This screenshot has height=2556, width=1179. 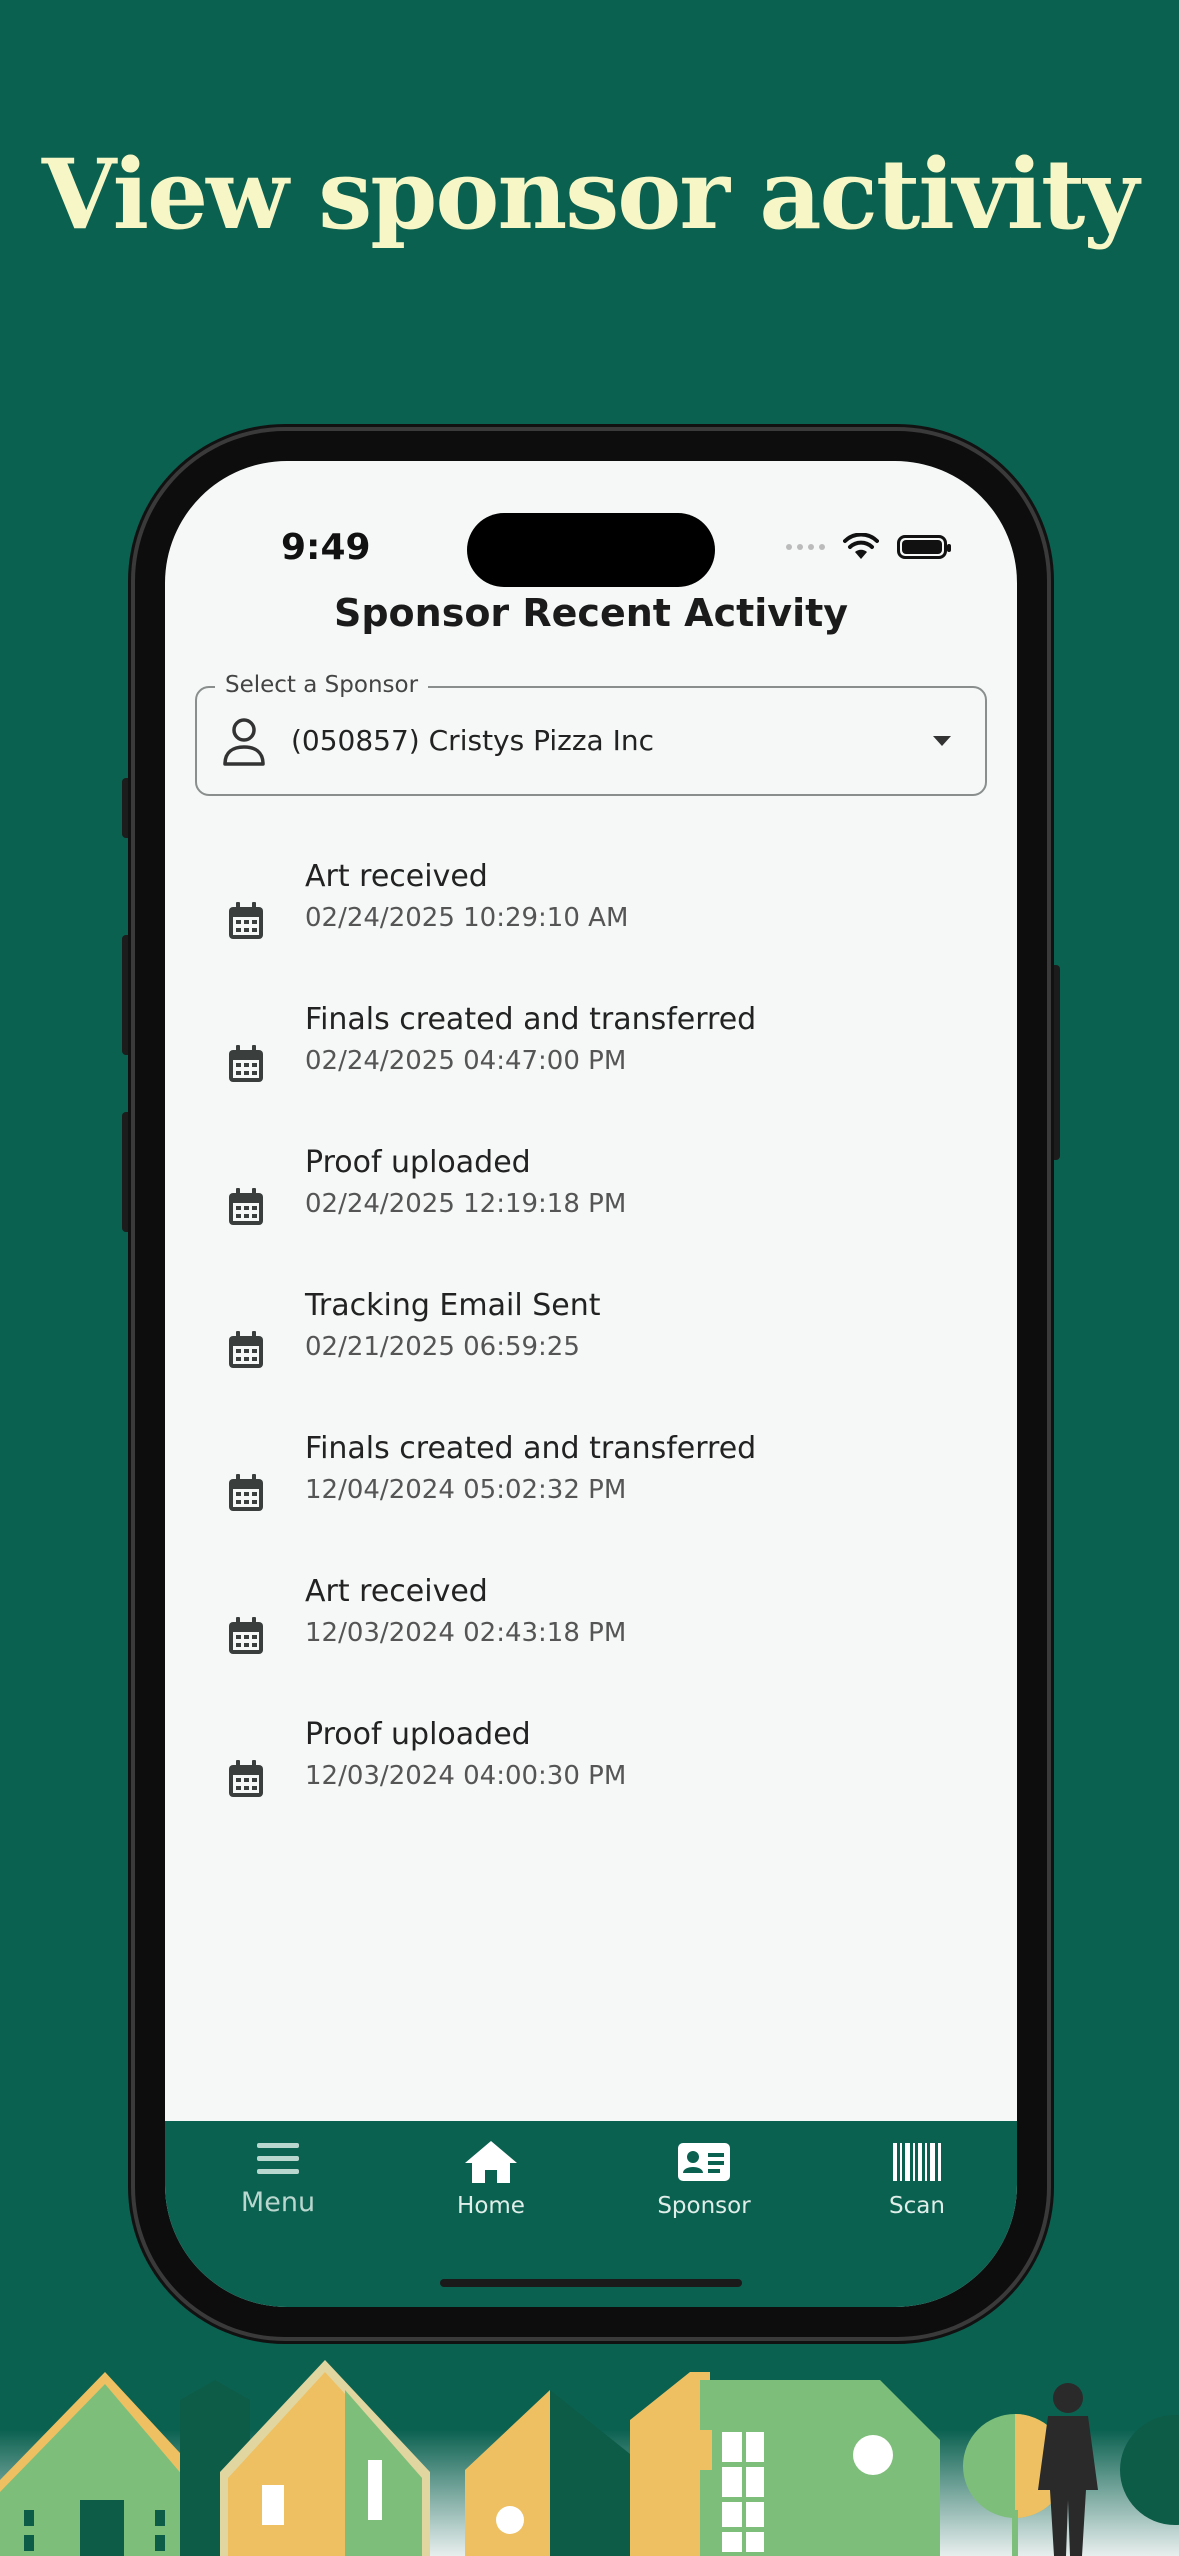 I want to click on sponsor-select-value: (050857) Cristys Pizza Inc, so click(x=473, y=740).